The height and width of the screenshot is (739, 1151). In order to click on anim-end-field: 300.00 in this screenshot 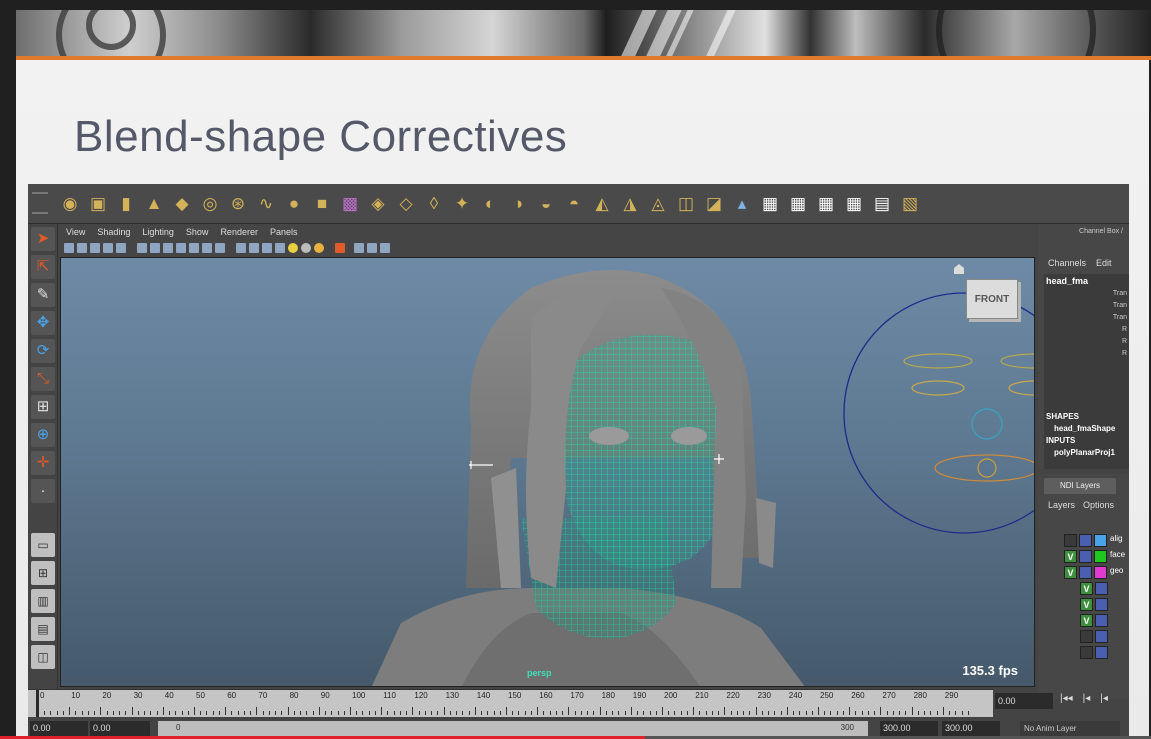, I will do `click(971, 728)`.